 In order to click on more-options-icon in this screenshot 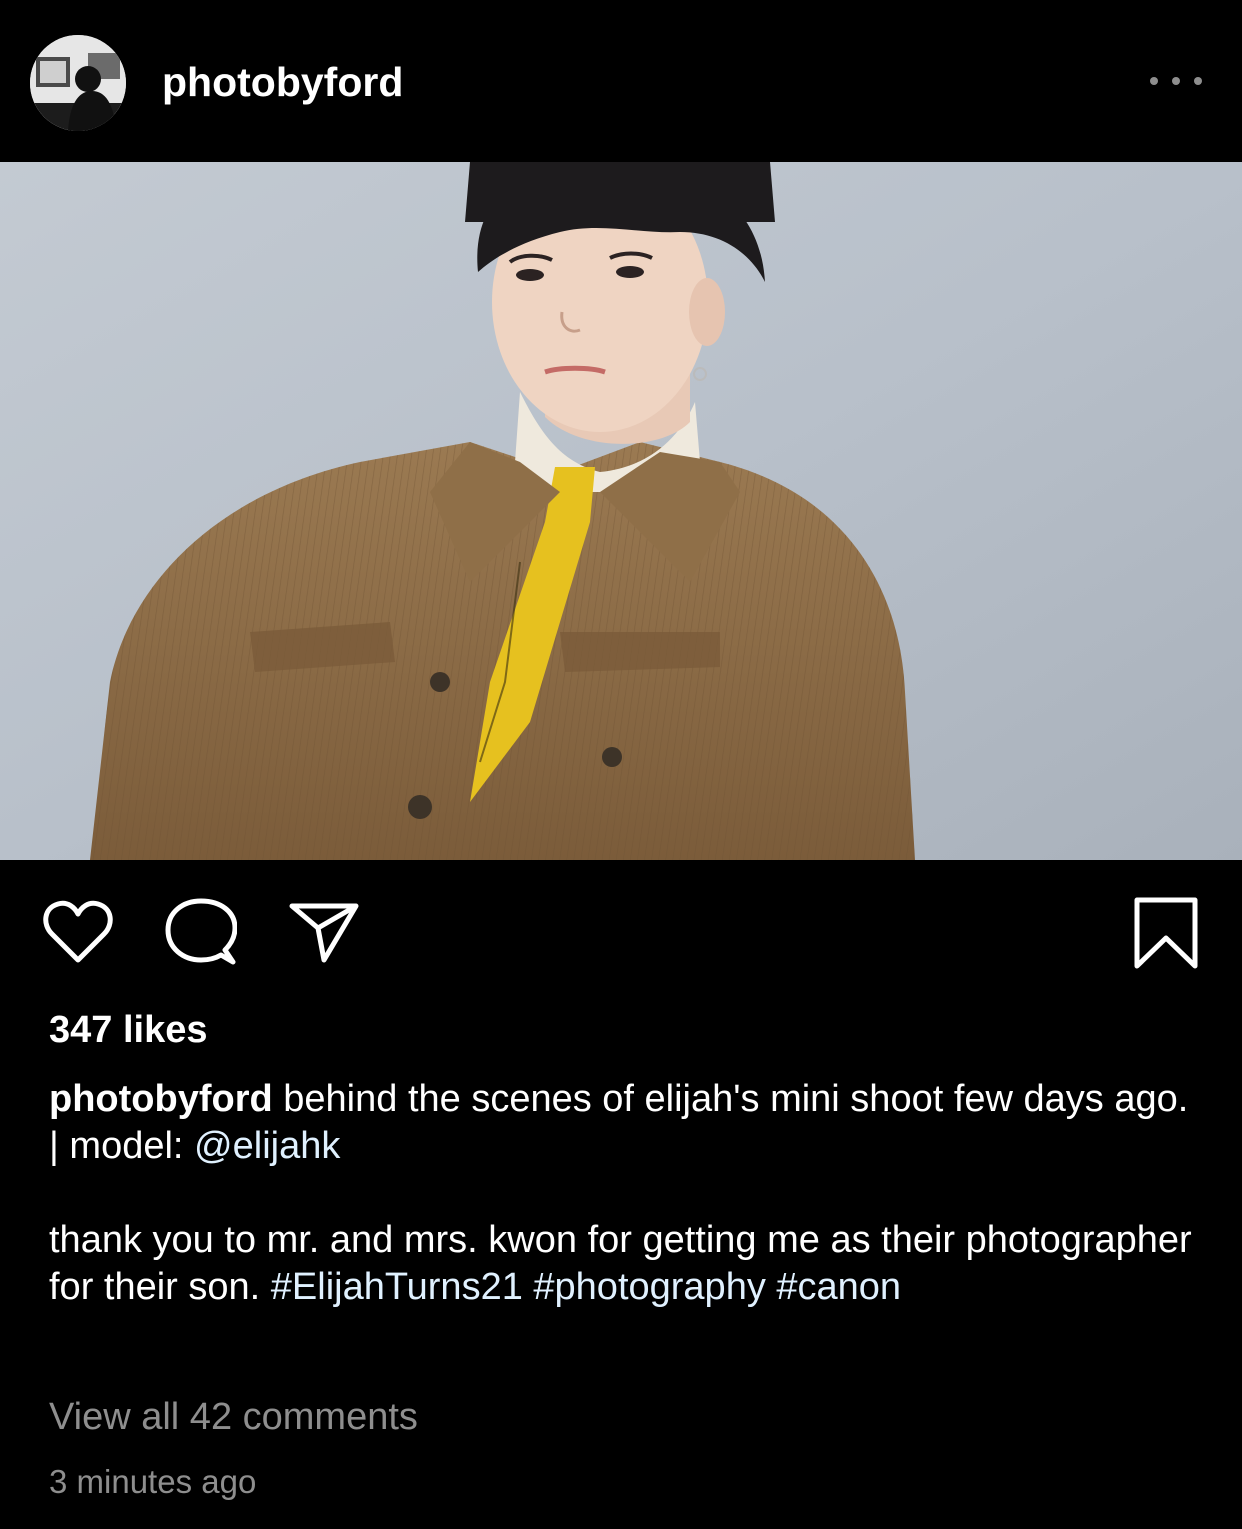, I will do `click(1176, 81)`.